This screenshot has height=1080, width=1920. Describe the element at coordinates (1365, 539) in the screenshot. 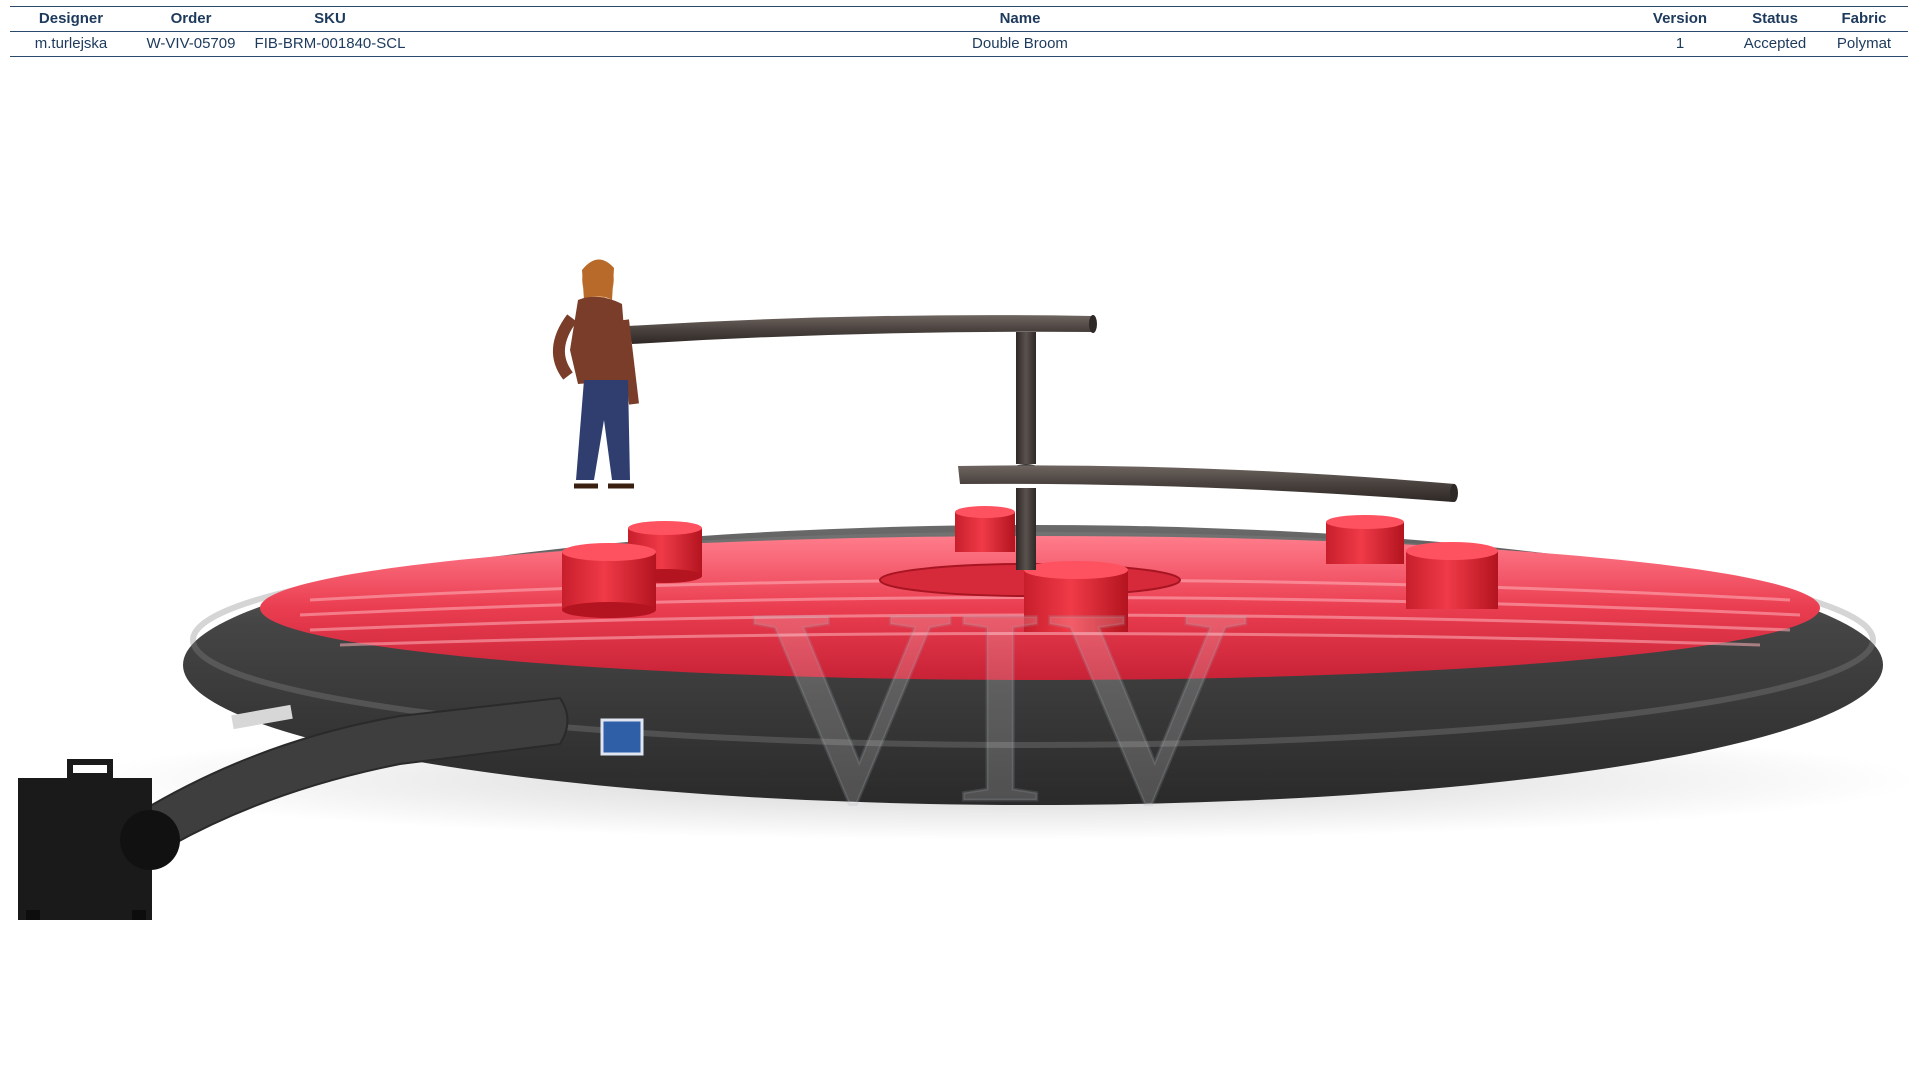

I see `pod-back-right` at that location.